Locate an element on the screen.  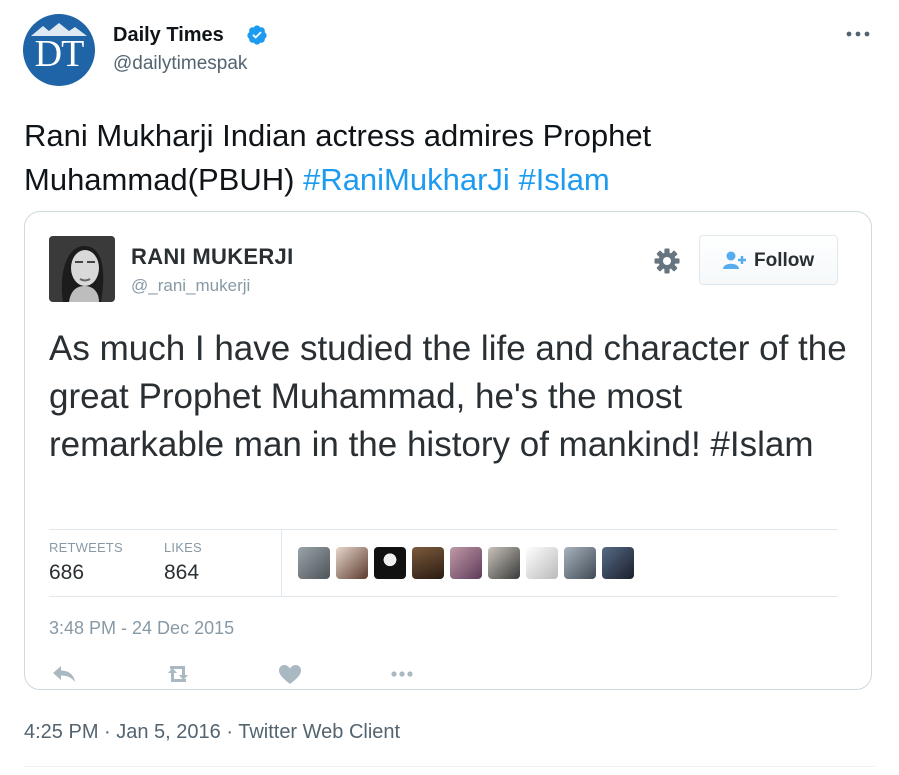
more-horizontal-icon is located at coordinates (858, 34).